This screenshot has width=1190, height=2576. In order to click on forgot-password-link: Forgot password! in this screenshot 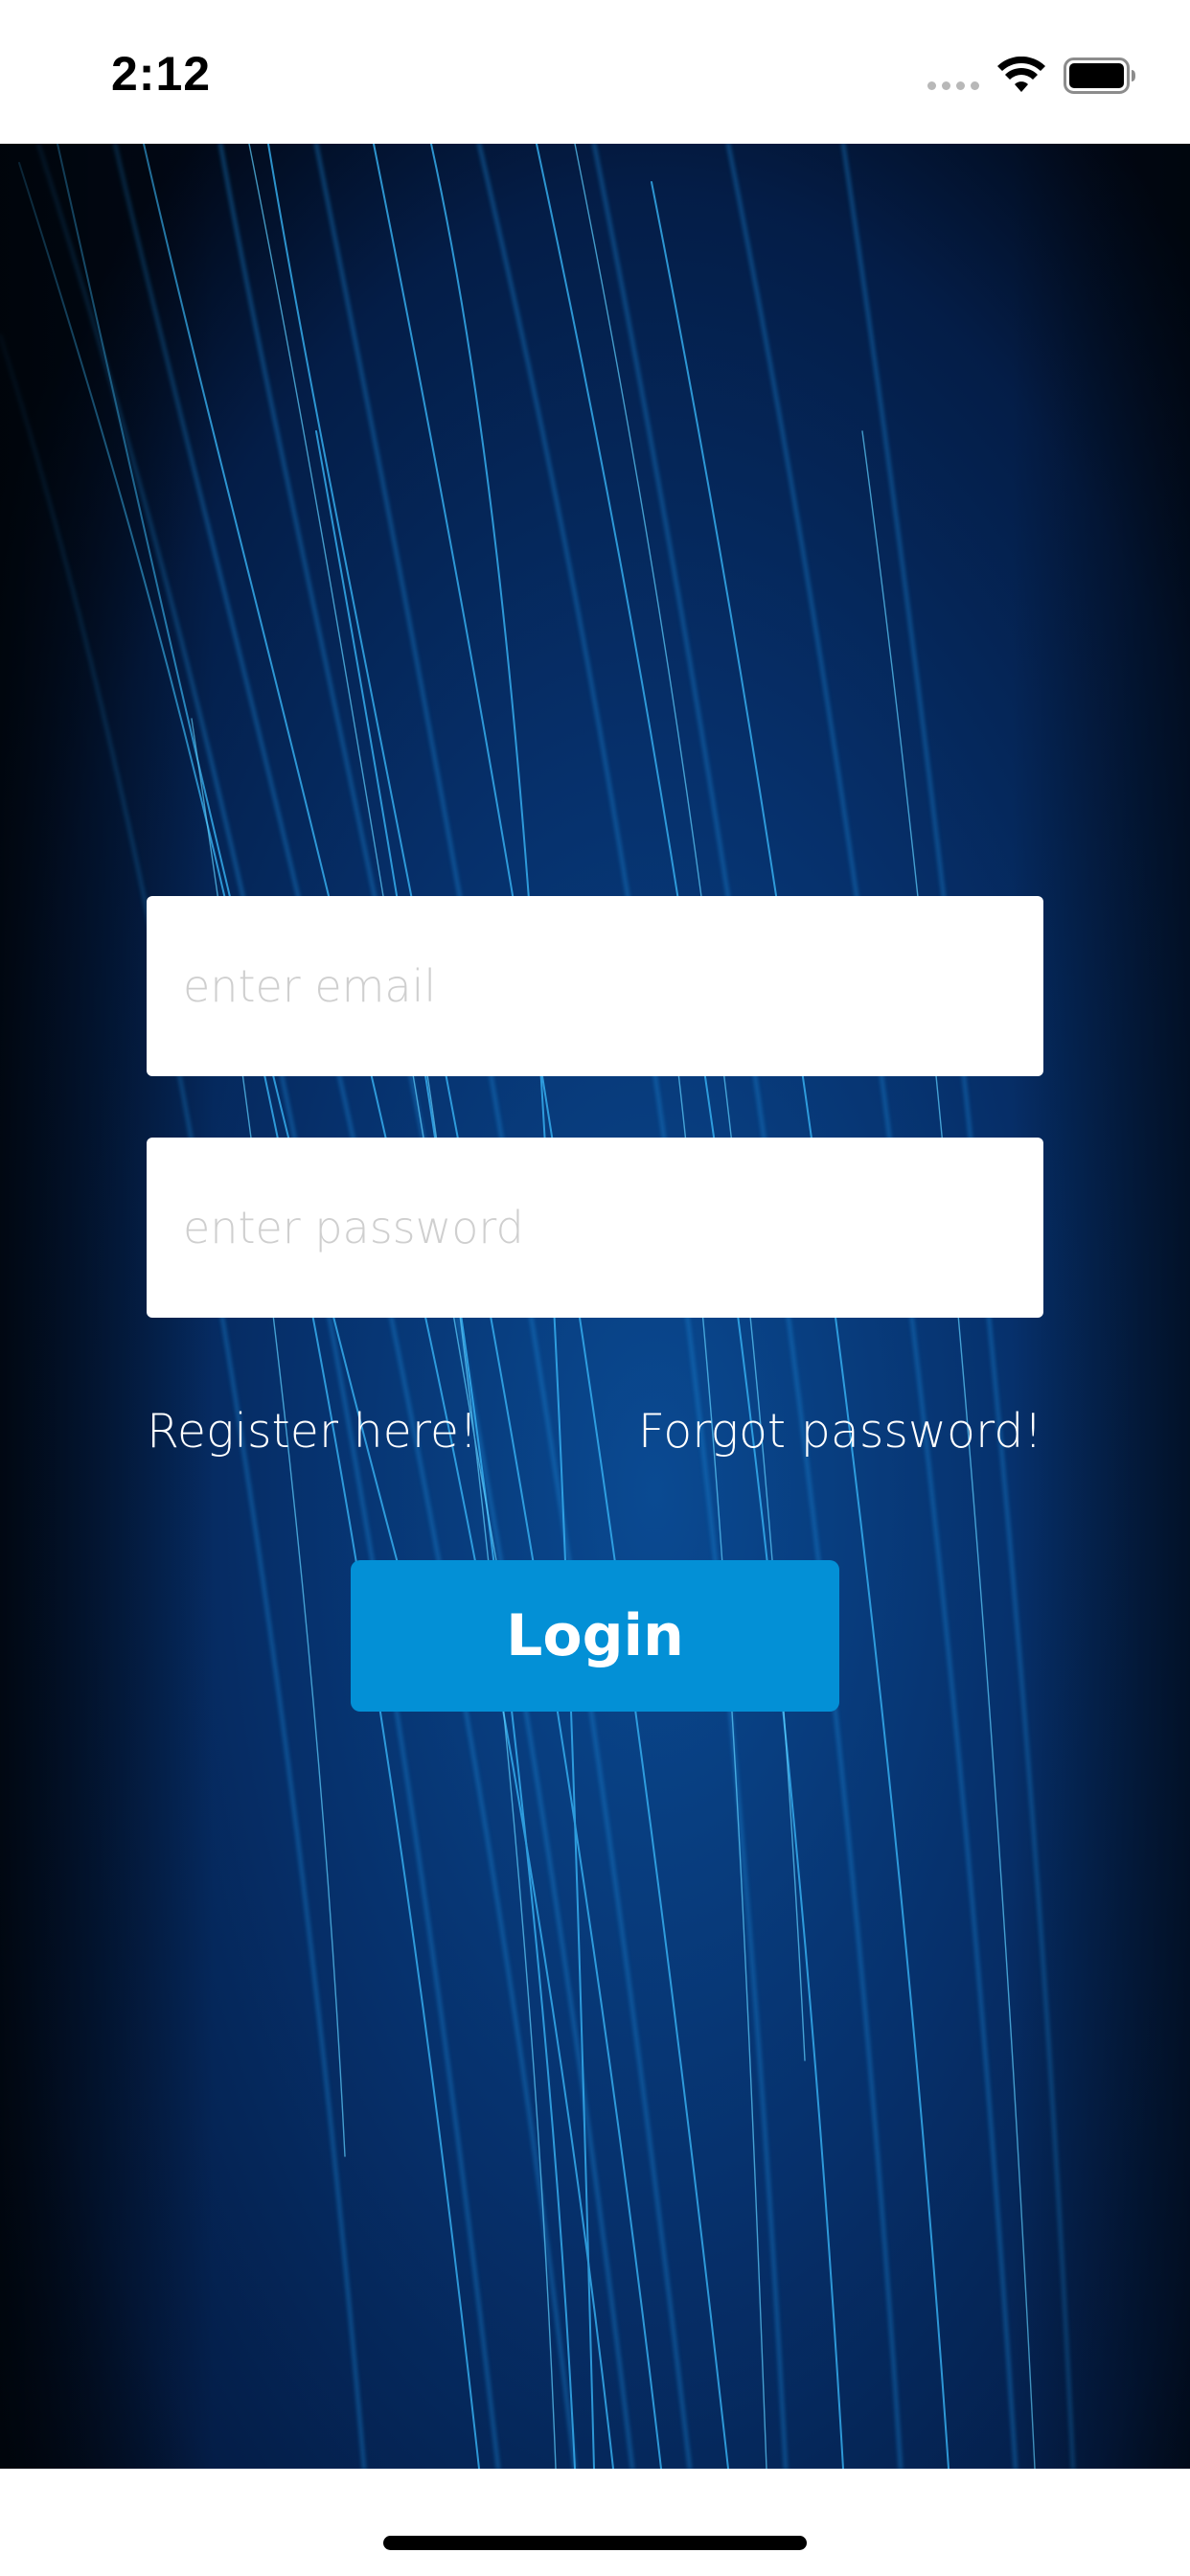, I will do `click(840, 1431)`.